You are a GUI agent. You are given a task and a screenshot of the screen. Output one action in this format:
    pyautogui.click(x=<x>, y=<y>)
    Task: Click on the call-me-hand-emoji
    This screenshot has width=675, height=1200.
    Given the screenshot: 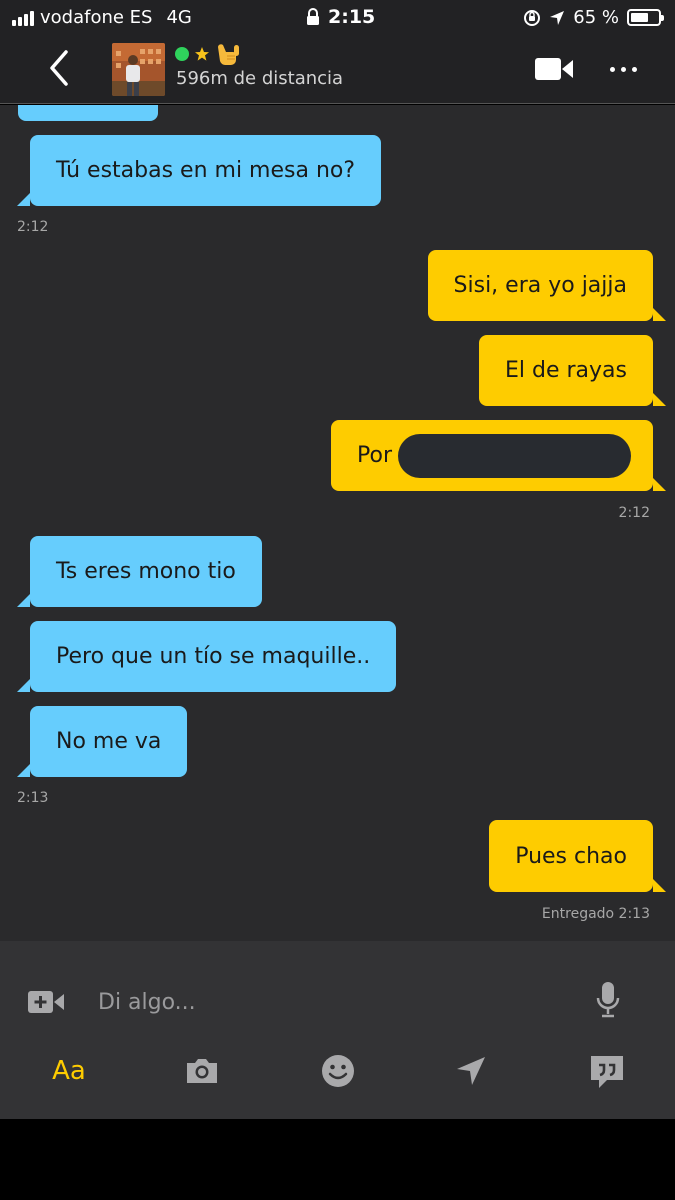 What is the action you would take?
    pyautogui.click(x=228, y=54)
    